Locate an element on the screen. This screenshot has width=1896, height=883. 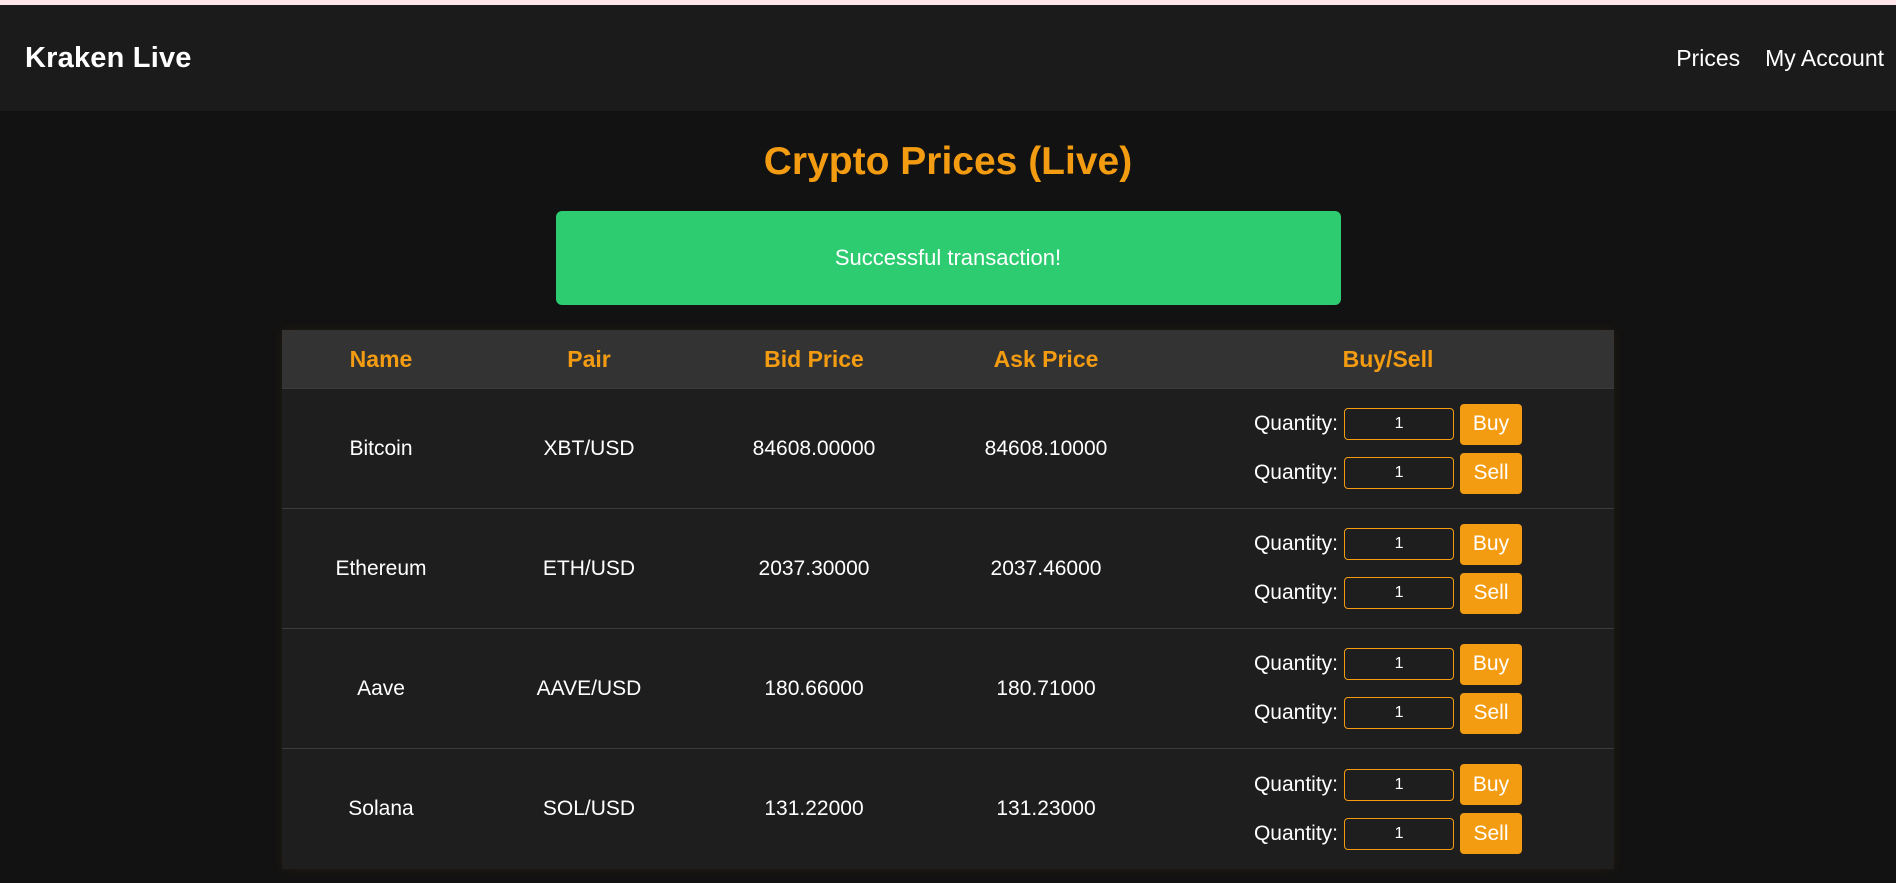
header-ask-price: Ask Price is located at coordinates (1046, 358).